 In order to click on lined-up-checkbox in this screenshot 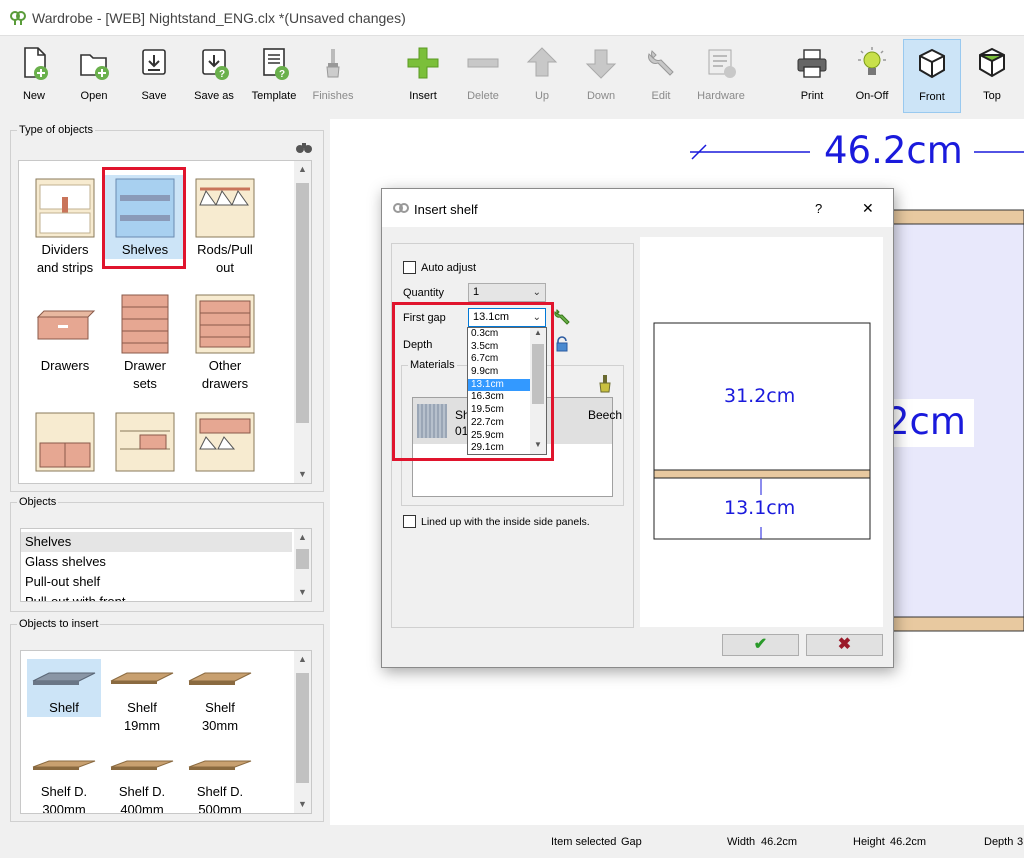, I will do `click(409, 521)`.